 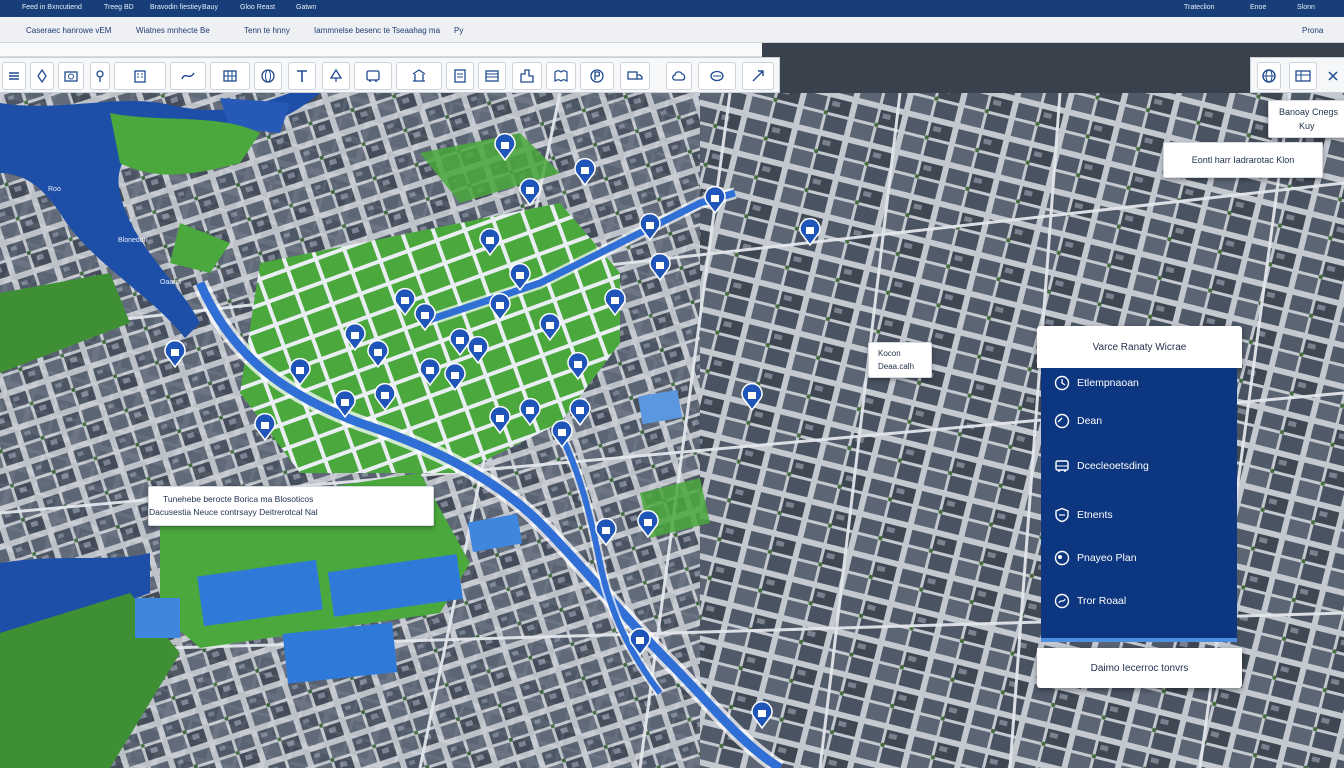 I want to click on river-label: Oaana, so click(x=171, y=282).